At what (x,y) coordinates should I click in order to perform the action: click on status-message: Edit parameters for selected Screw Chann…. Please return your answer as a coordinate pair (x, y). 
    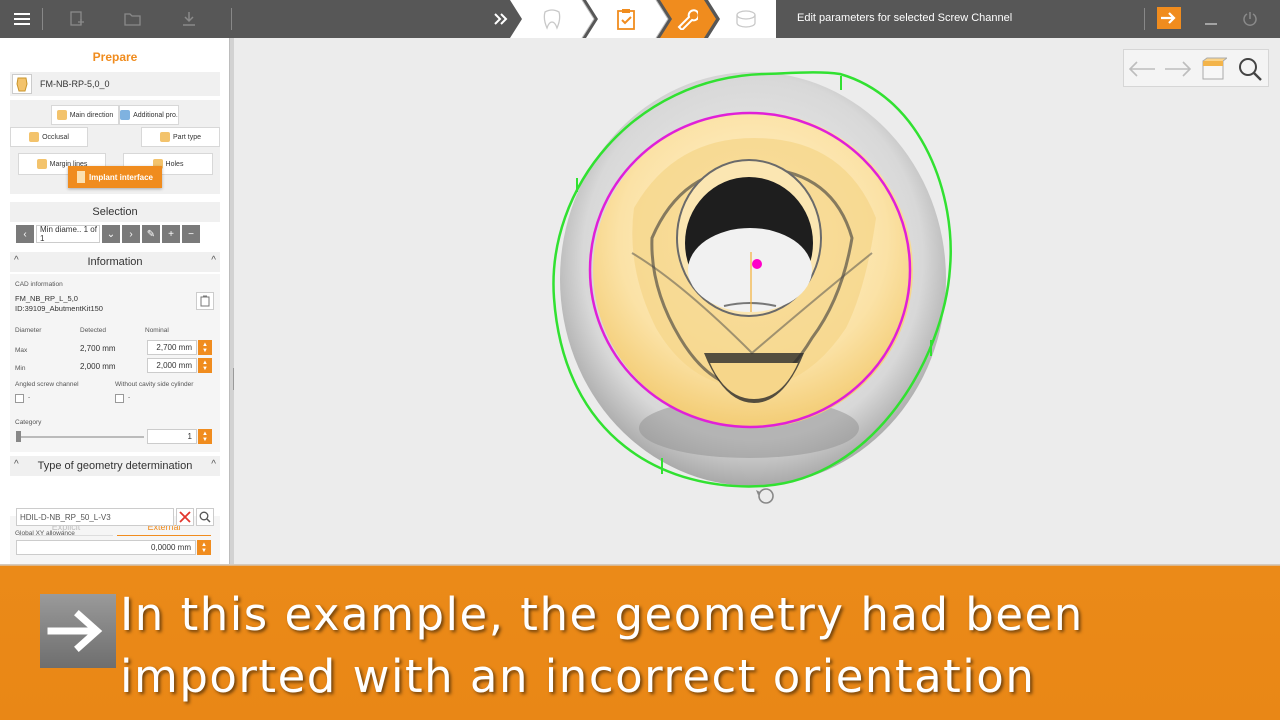
    Looking at the image, I should click on (905, 18).